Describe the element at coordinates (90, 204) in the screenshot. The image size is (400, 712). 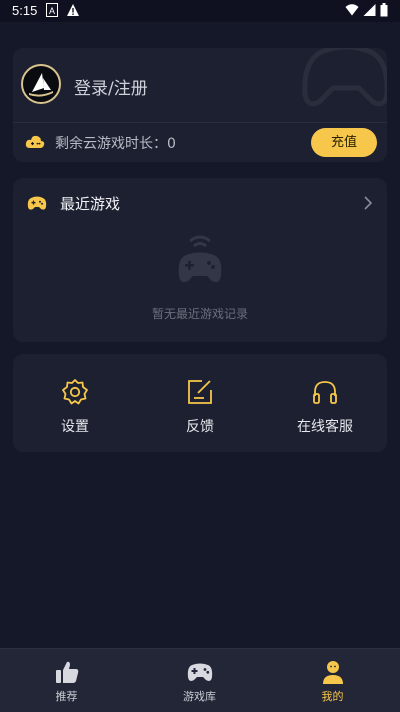
I see `recent-games-title: 最近游戏` at that location.